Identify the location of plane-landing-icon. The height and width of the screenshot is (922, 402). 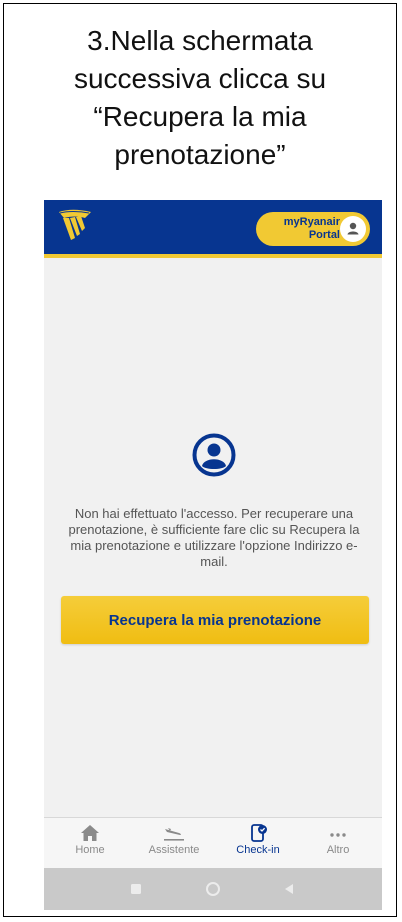
(174, 834).